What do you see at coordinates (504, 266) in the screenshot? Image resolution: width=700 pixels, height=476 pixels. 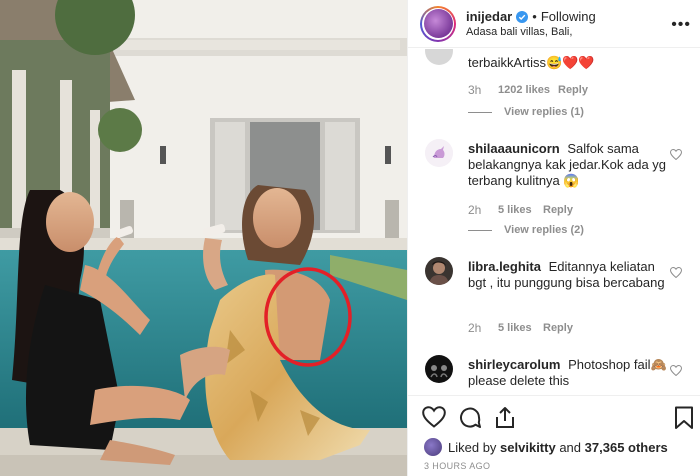 I see `comment-username: libra.leghita` at bounding box center [504, 266].